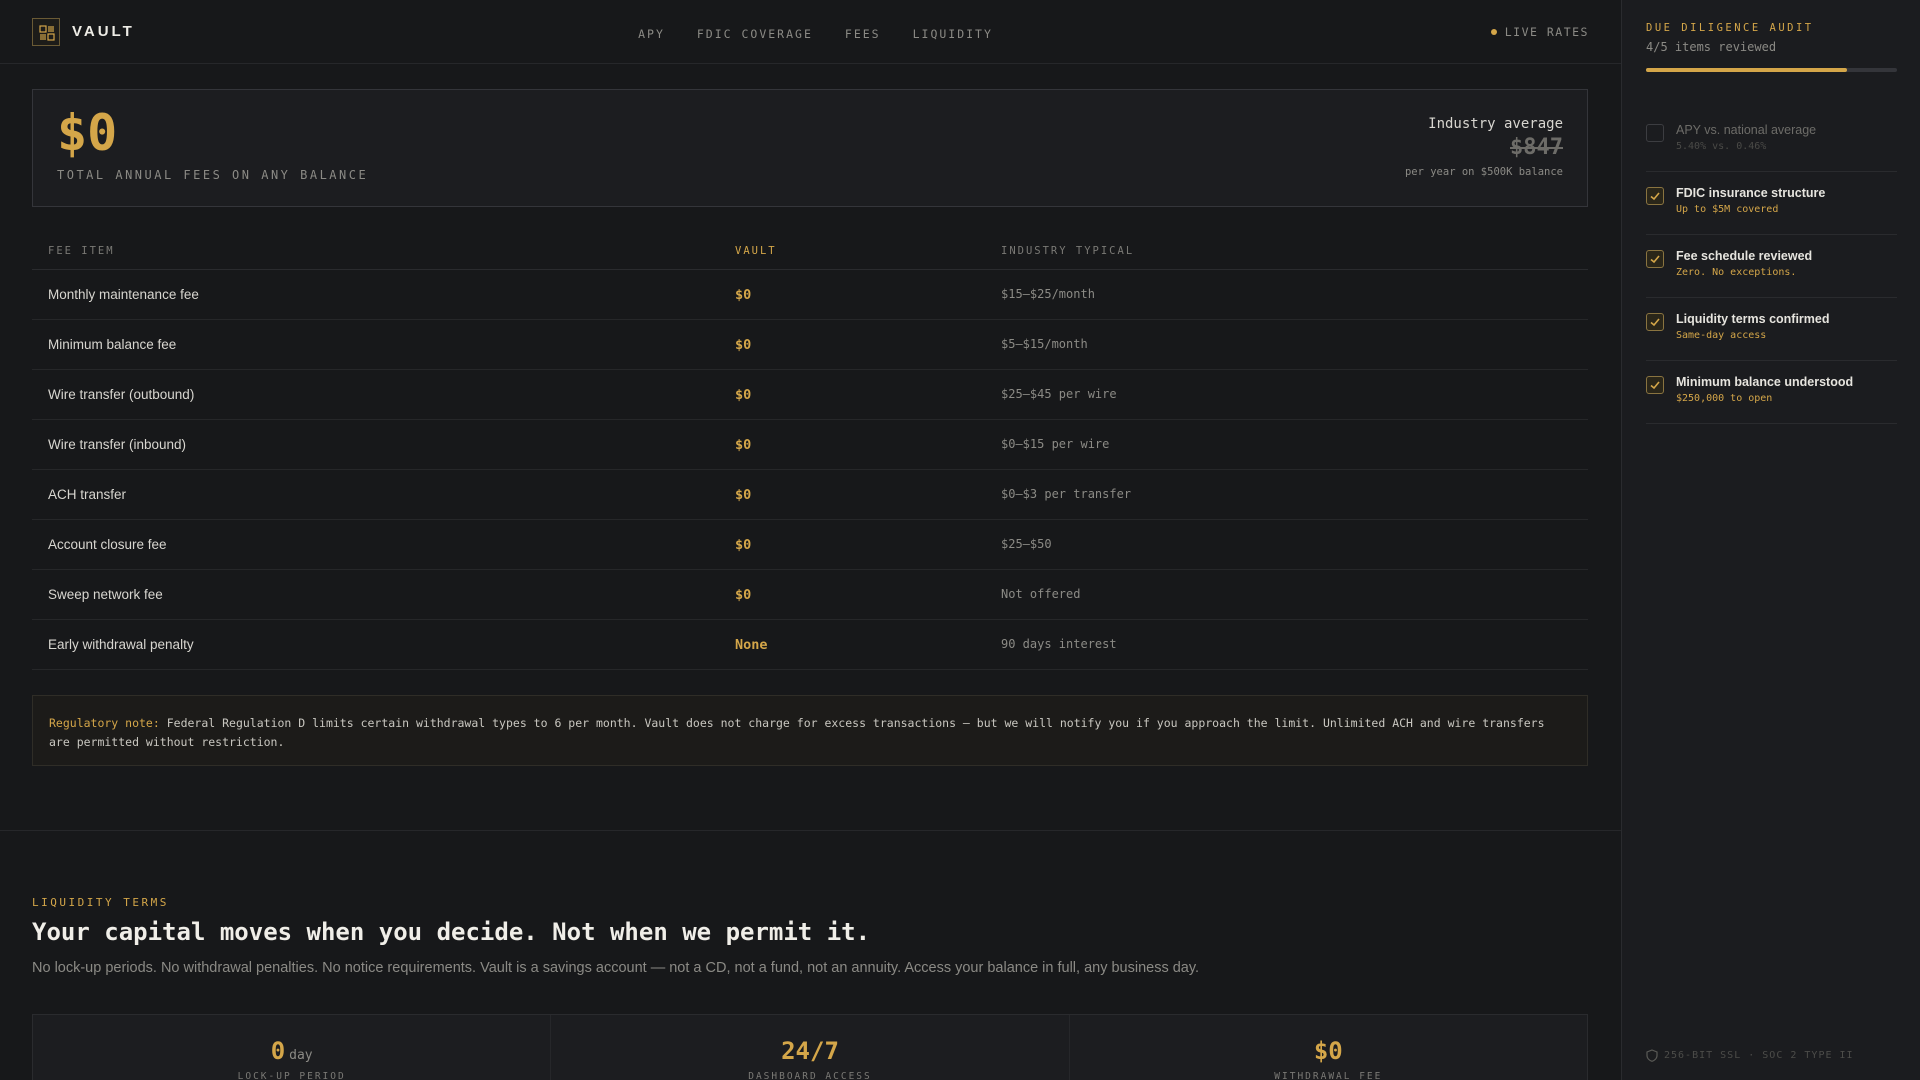  Describe the element at coordinates (100, 902) in the screenshot. I see `liquidity-eyebrow: LIQUIDITY TERMS` at that location.